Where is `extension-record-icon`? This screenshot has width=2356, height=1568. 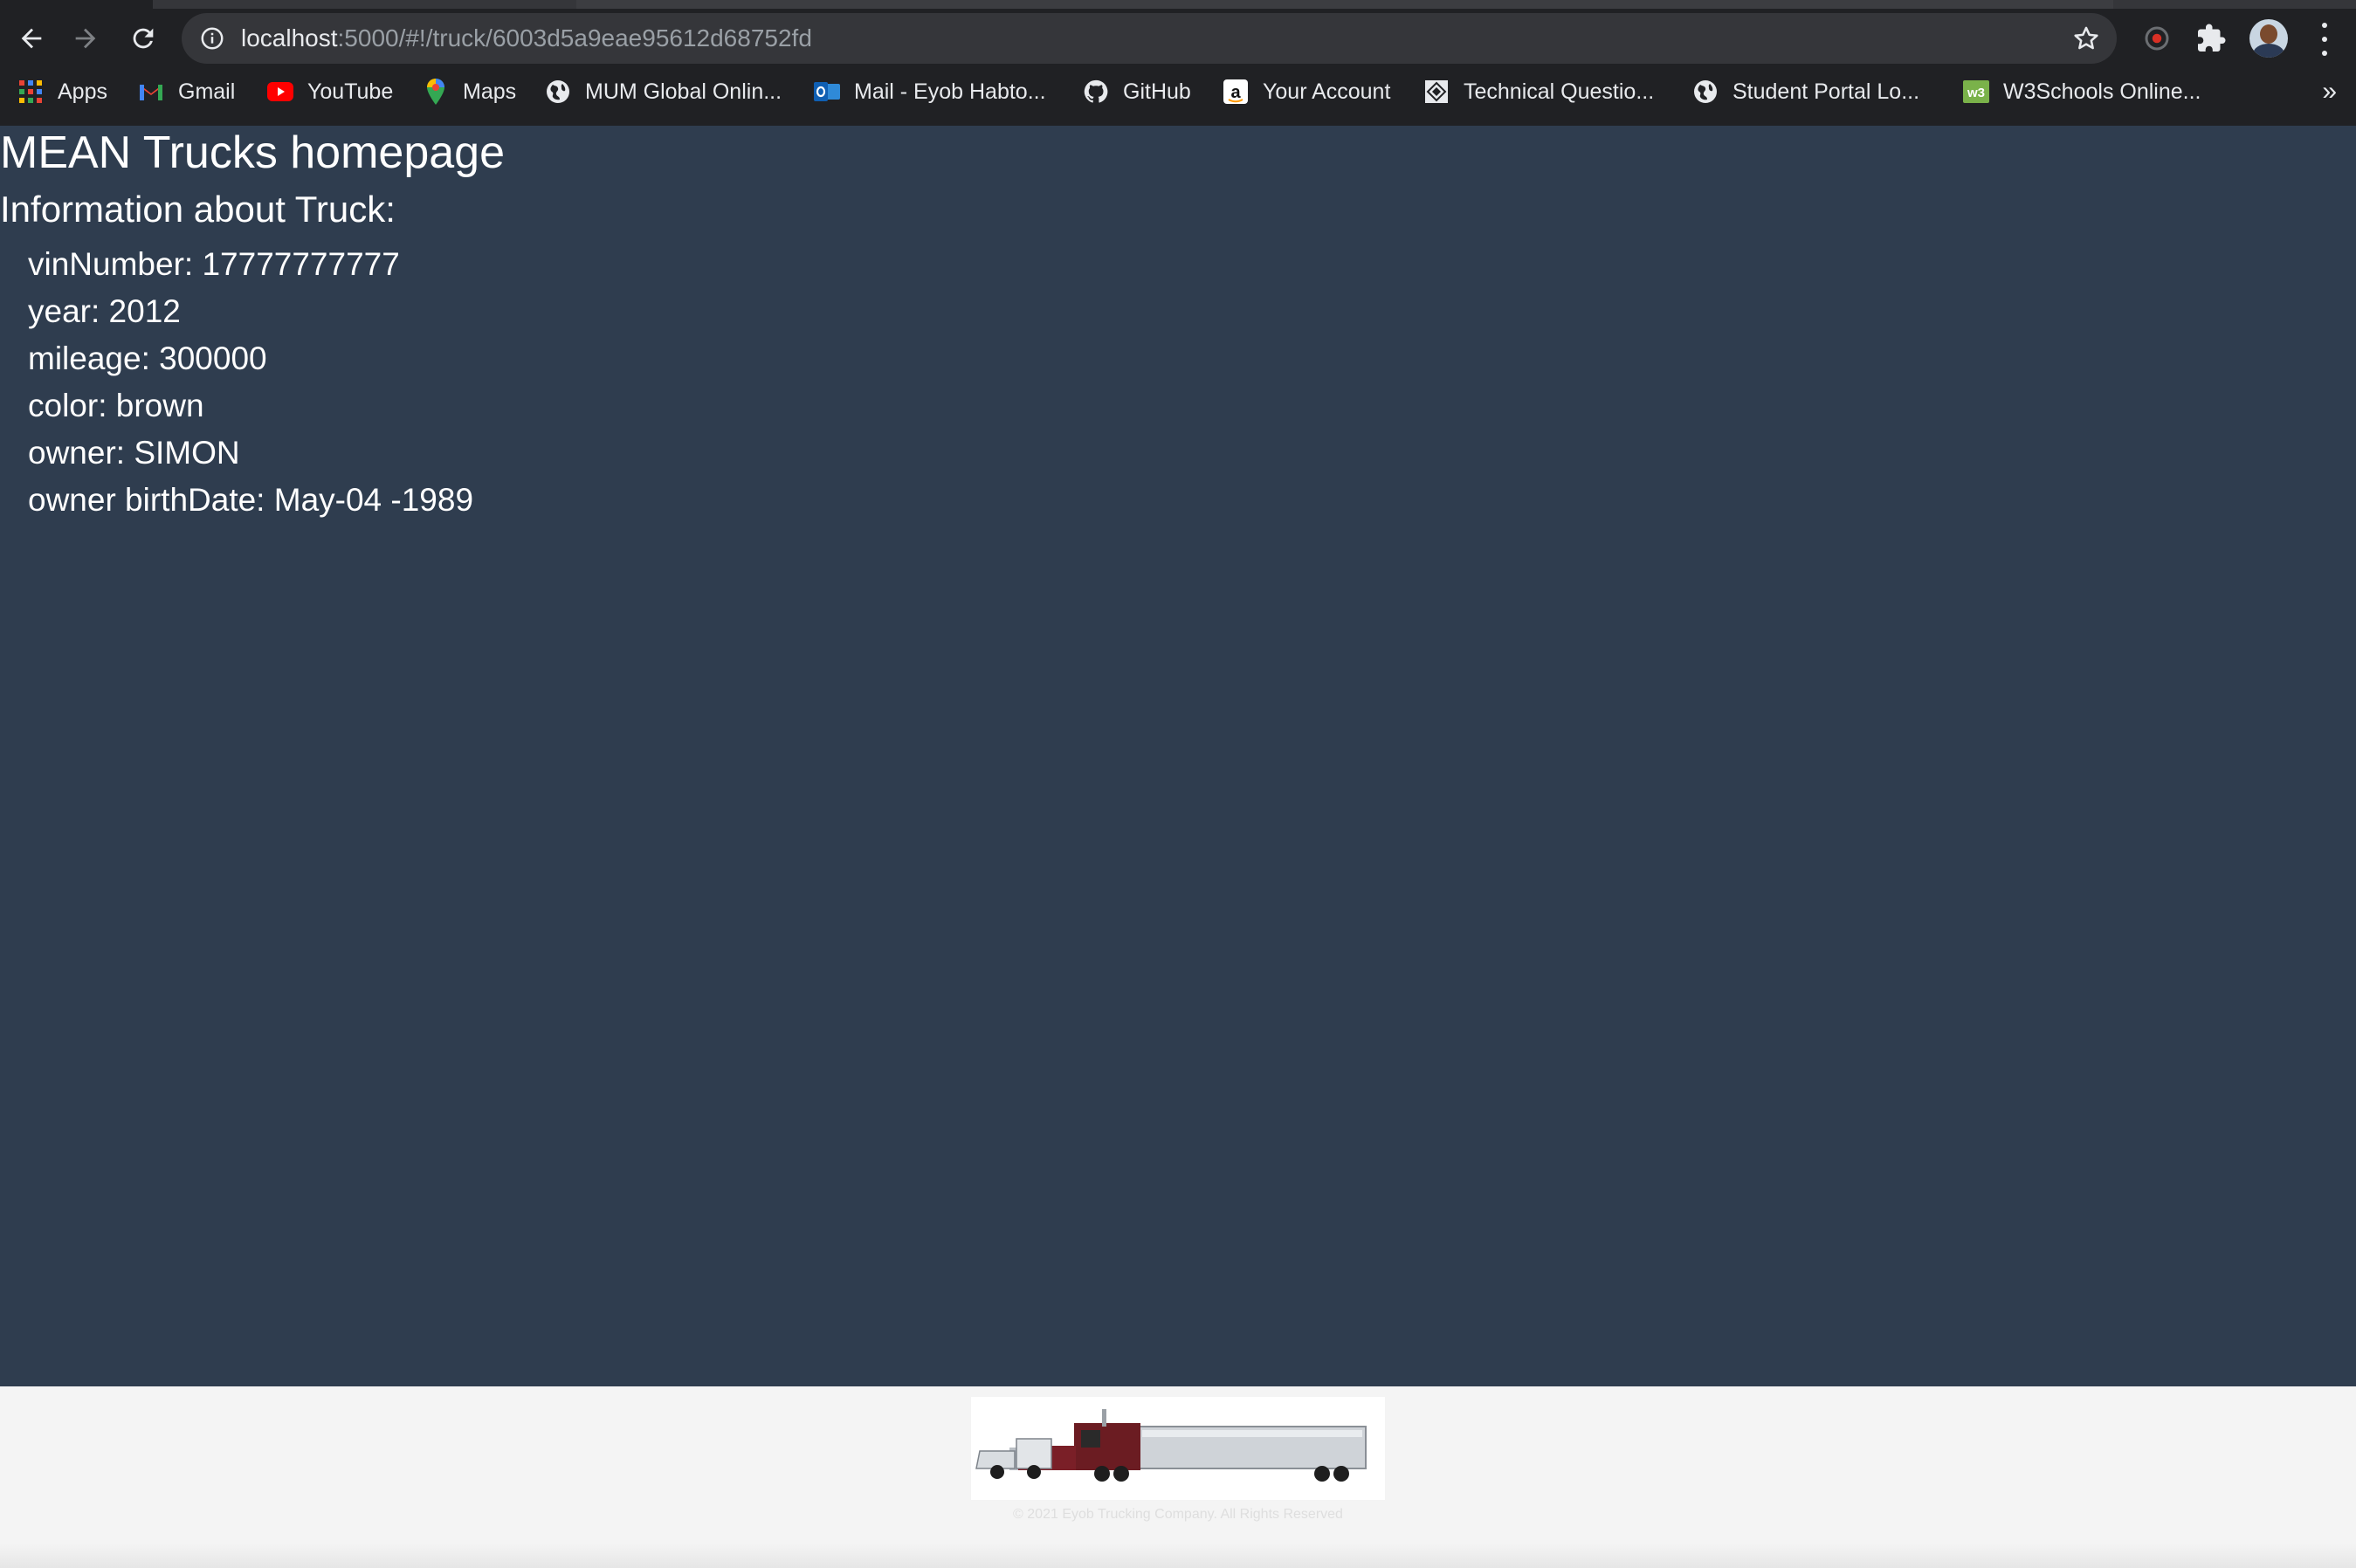
extension-record-icon is located at coordinates (2157, 38).